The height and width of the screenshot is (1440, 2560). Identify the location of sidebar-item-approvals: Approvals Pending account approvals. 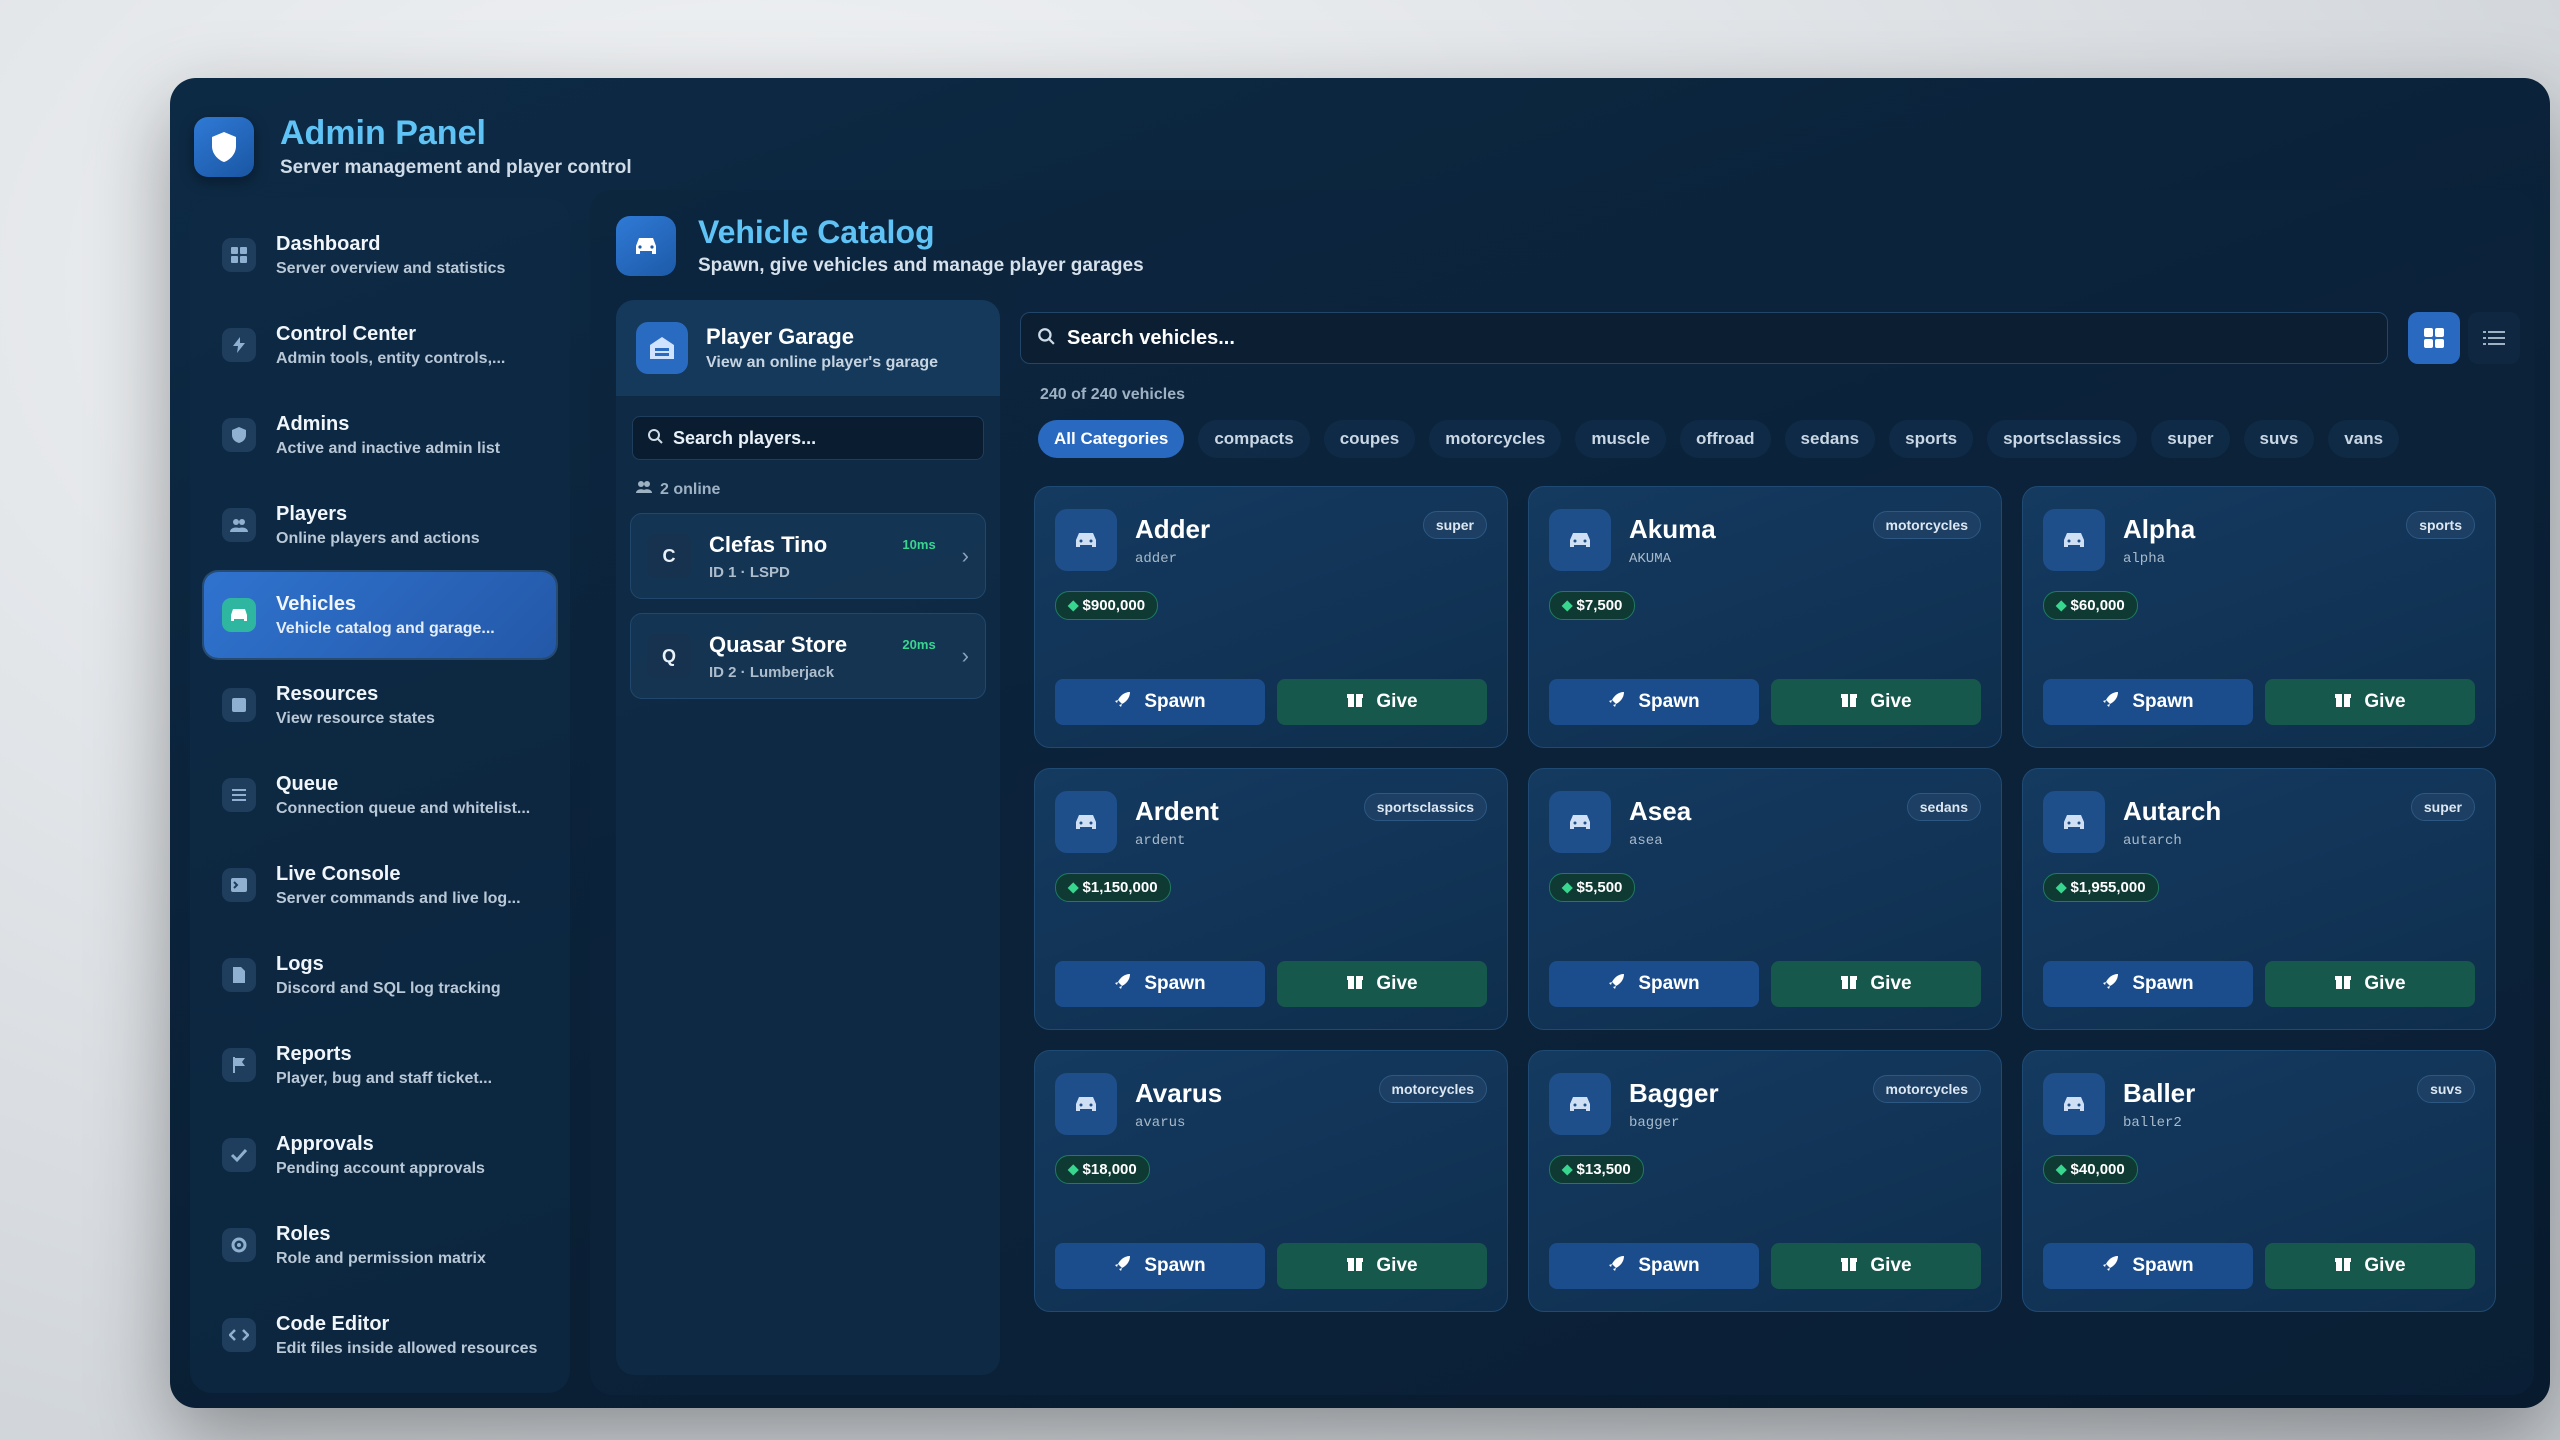
(380, 1155).